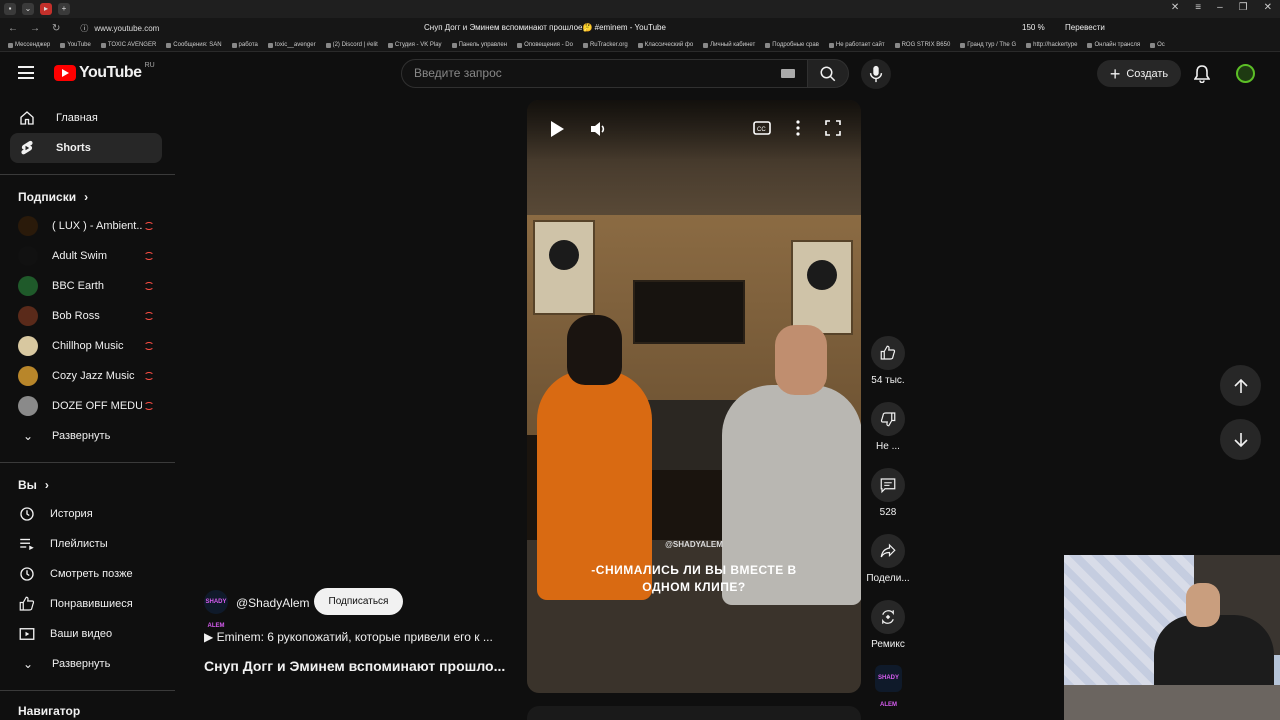 This screenshot has height=720, width=1280. Describe the element at coordinates (71, 514) in the screenshot. I see `sidebar-item-label: История` at that location.